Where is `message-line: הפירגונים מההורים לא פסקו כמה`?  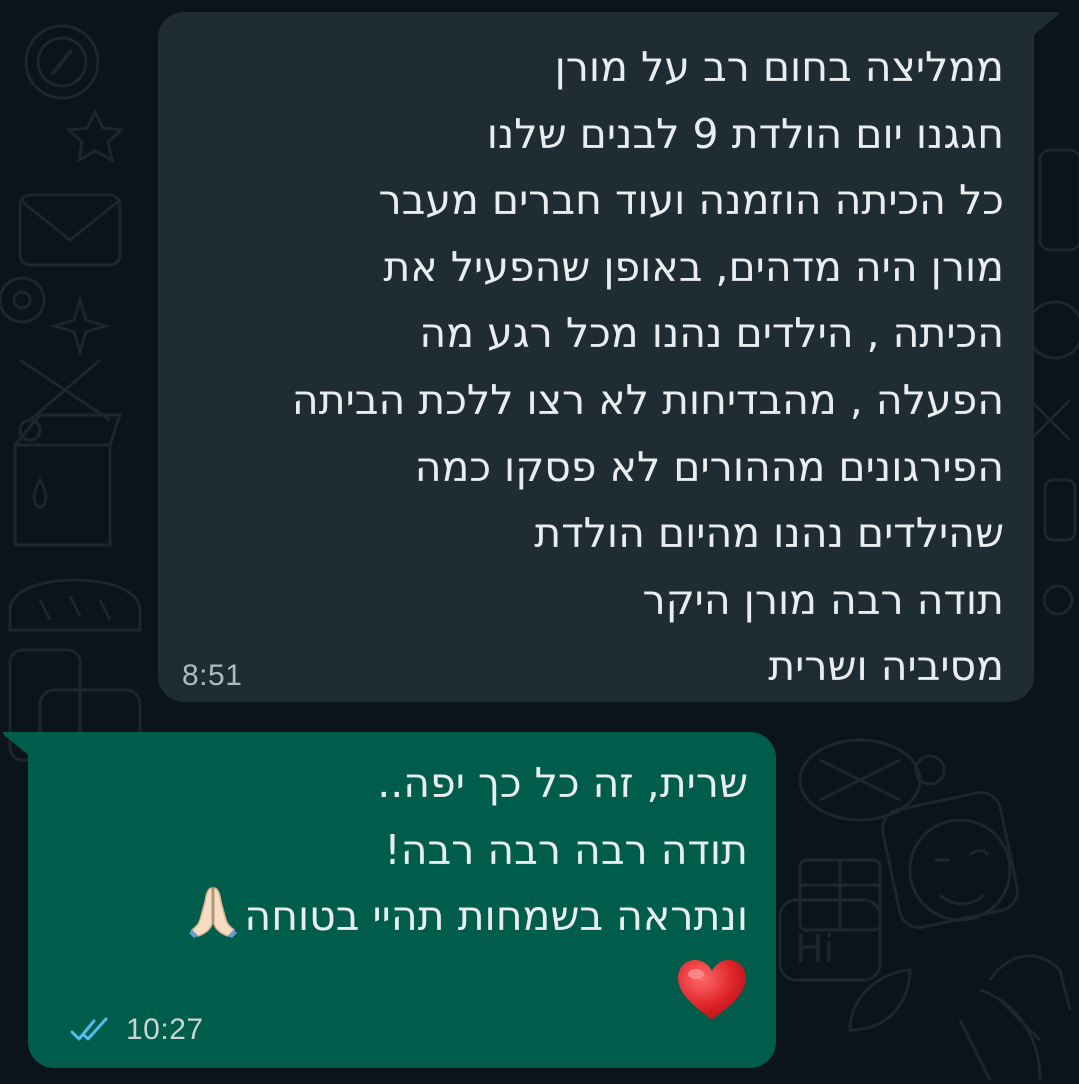
message-line: הפירגונים מההורים לא פסקו כמה is located at coordinates (709, 466).